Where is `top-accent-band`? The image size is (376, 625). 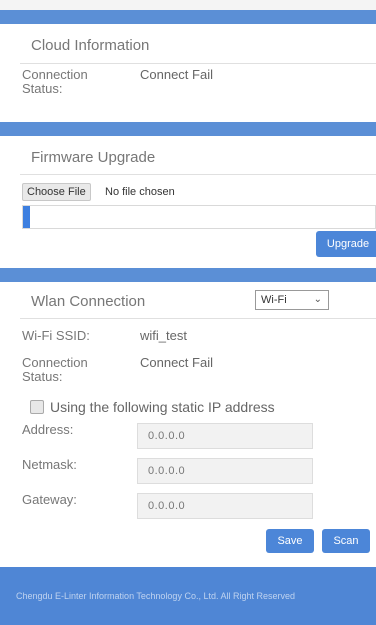 top-accent-band is located at coordinates (188, 17).